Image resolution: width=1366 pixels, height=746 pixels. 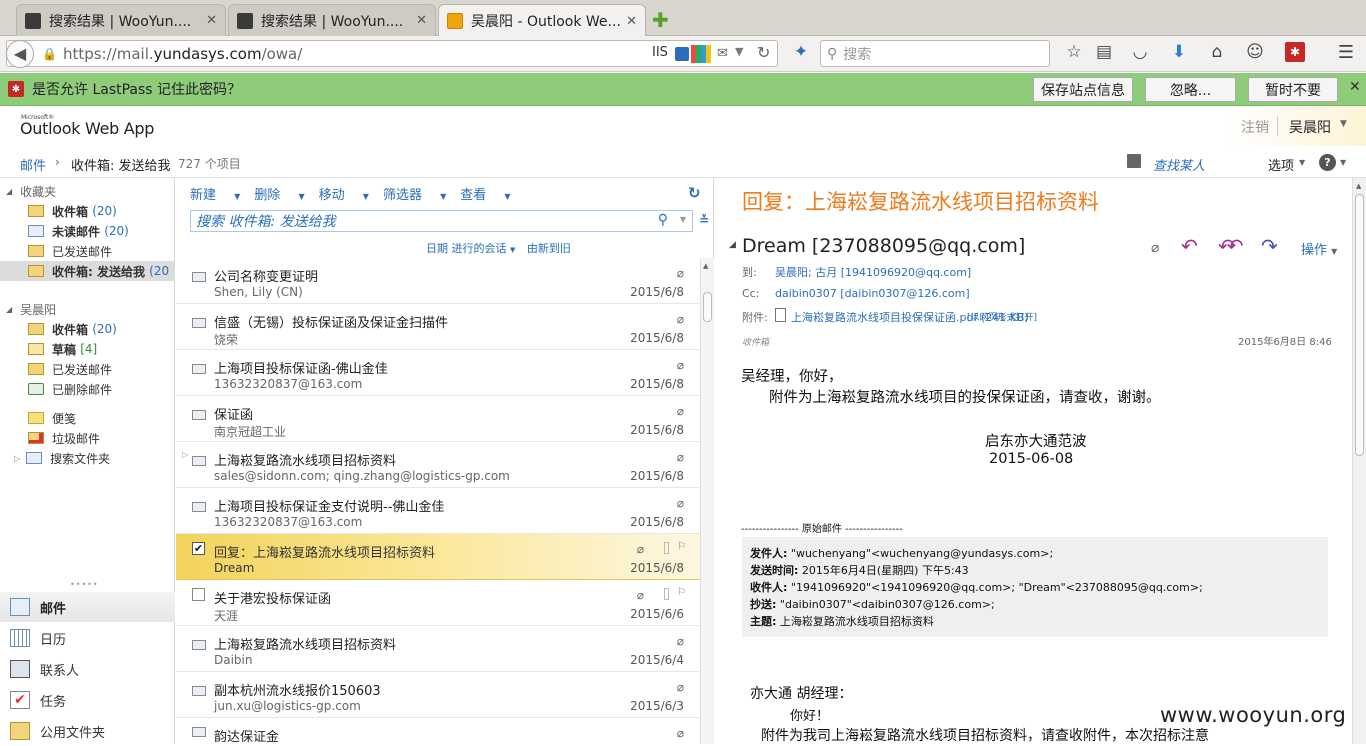 What do you see at coordinates (1255, 52) in the screenshot?
I see `chat-icon: ☺` at bounding box center [1255, 52].